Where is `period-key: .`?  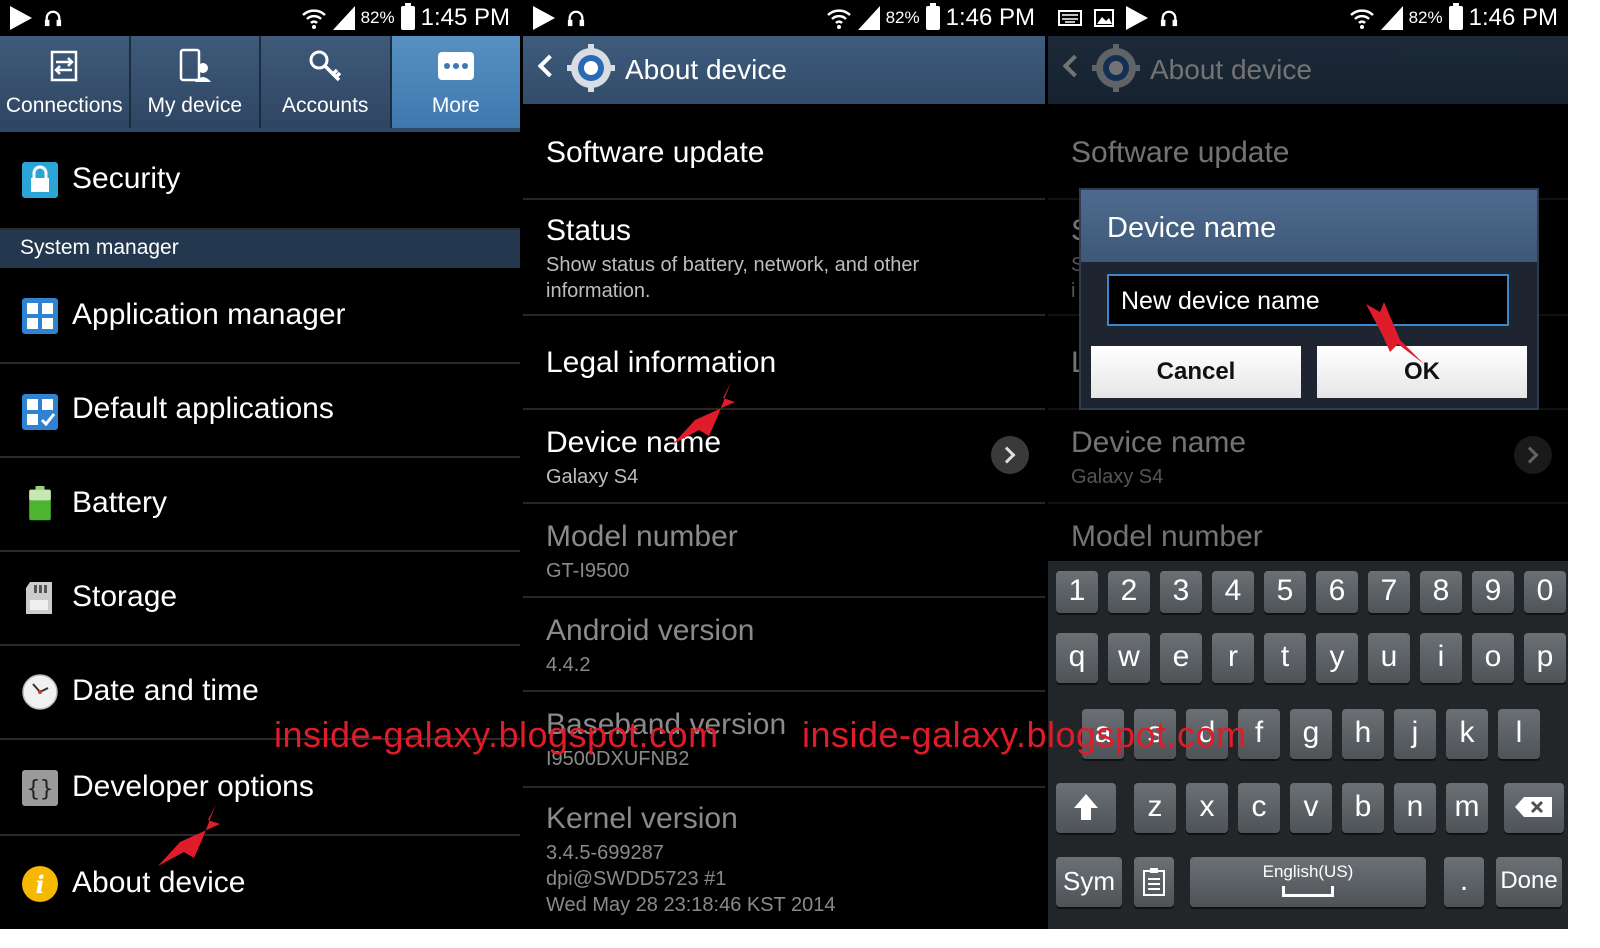
period-key: . is located at coordinates (1464, 882).